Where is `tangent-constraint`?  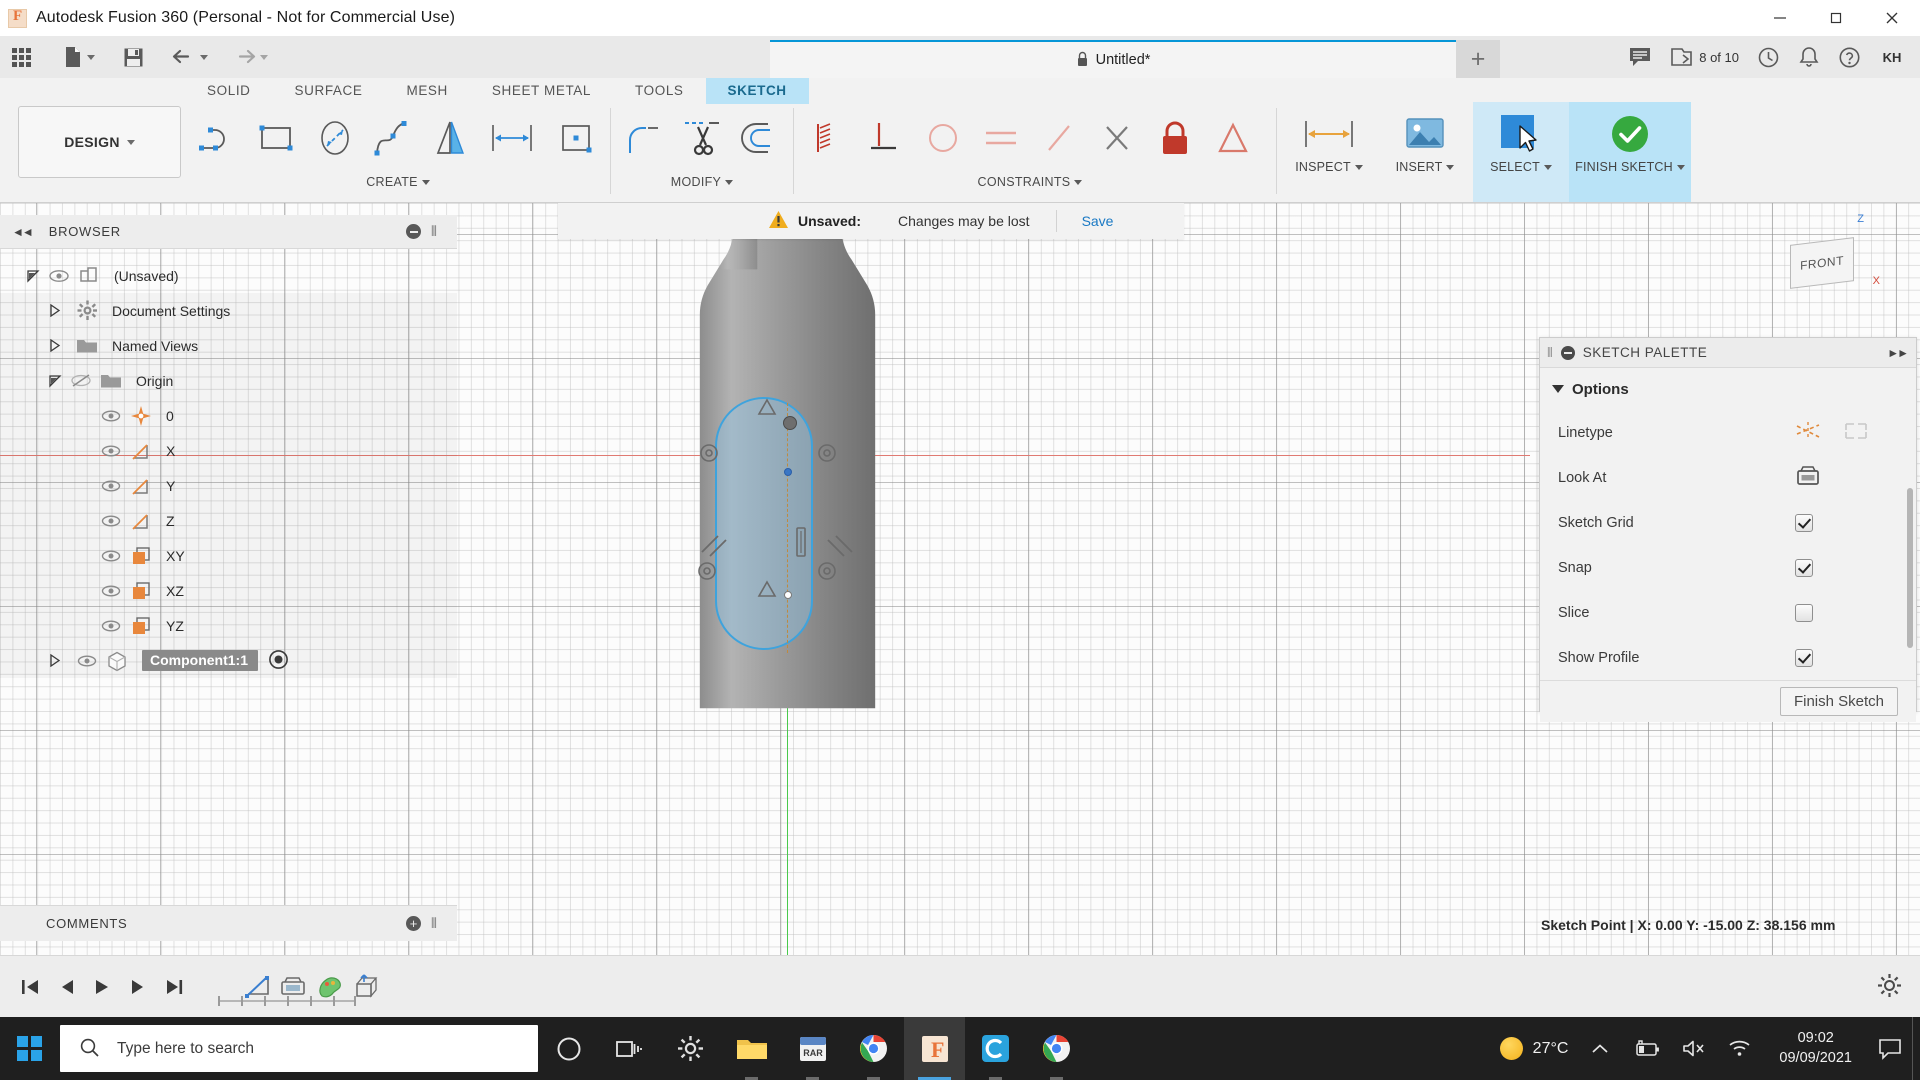
tangent-constraint is located at coordinates (943, 138).